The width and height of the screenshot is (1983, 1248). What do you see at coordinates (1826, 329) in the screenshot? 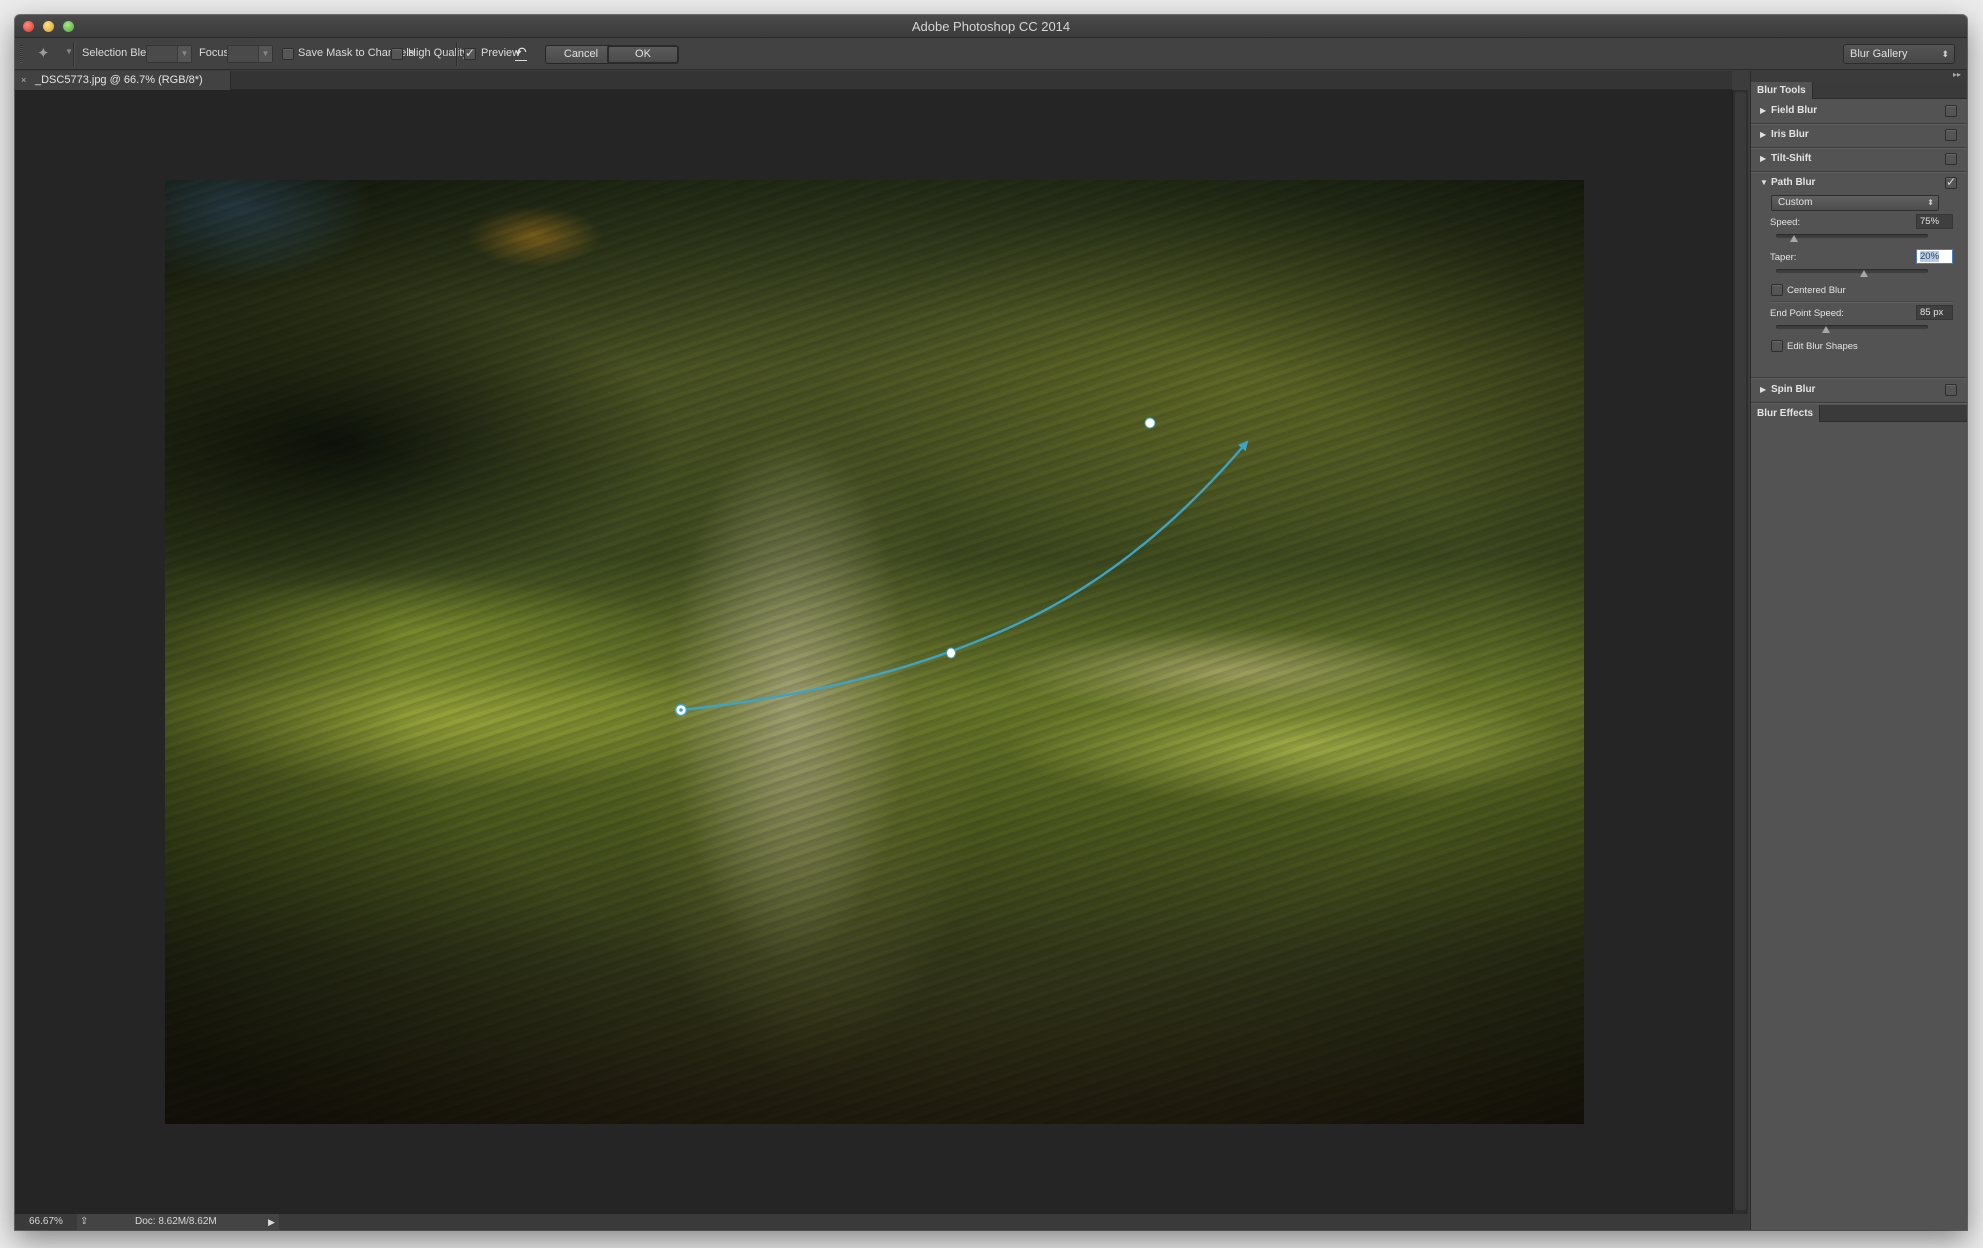
I see `end-point-speed-slider-thumb` at bounding box center [1826, 329].